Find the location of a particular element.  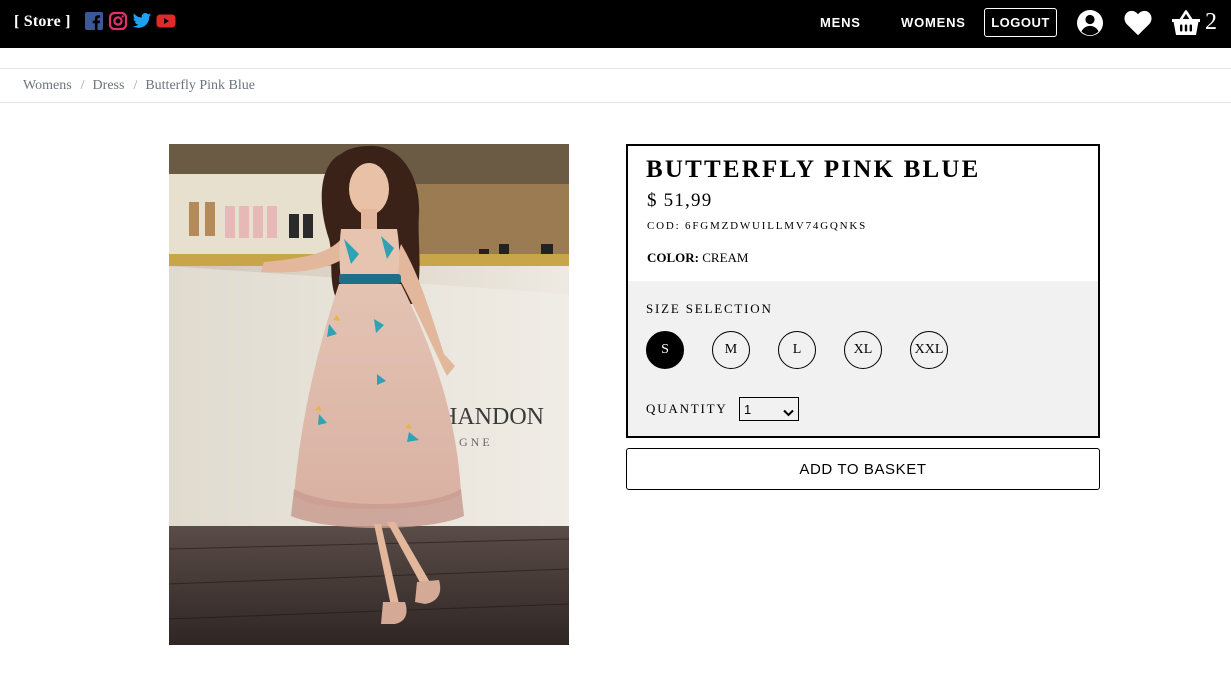

twitter-icon is located at coordinates (142, 21).